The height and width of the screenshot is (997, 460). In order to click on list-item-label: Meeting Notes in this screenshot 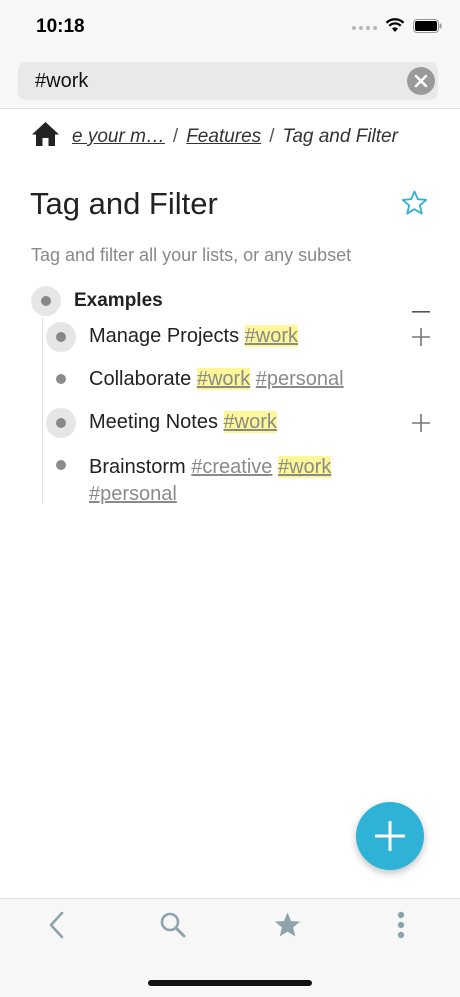, I will do `click(153, 422)`.